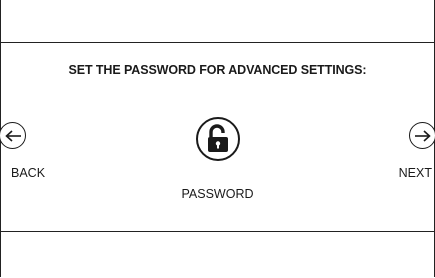 This screenshot has width=435, height=278. What do you see at coordinates (217, 70) in the screenshot?
I see `prompt-title: SET THE PASSWORD FOR ADVANCED SETTINGS:` at bounding box center [217, 70].